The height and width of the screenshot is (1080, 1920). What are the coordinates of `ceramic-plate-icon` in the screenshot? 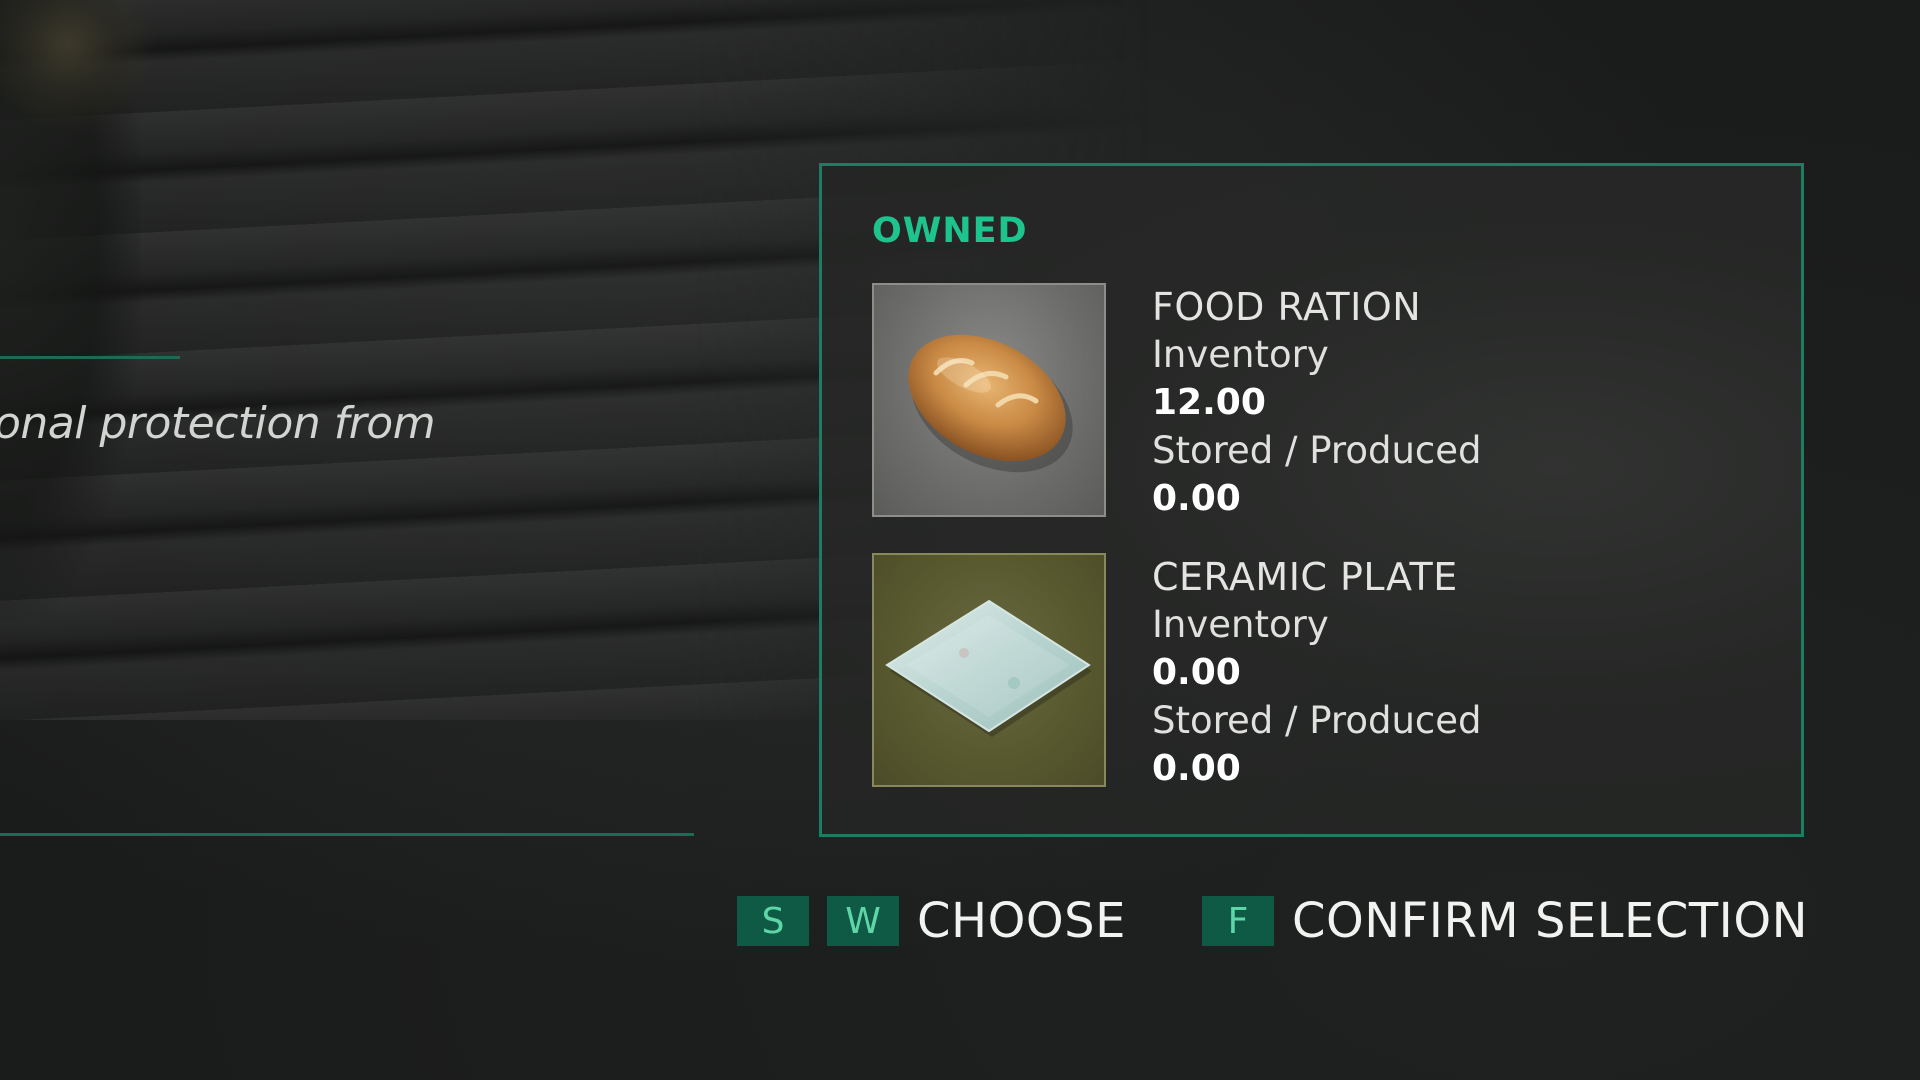 It's located at (988, 668).